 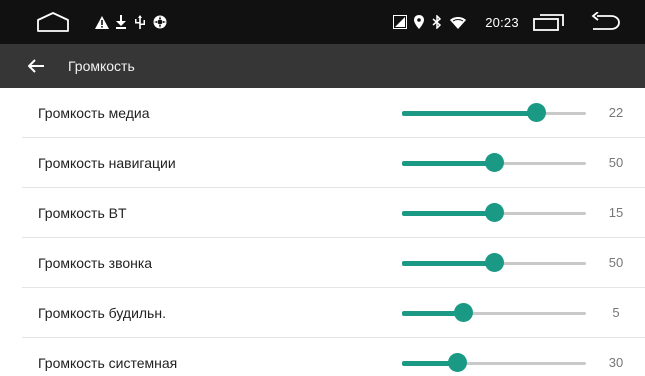 What do you see at coordinates (322, 66) in the screenshot?
I see `app-bar: Громкость` at bounding box center [322, 66].